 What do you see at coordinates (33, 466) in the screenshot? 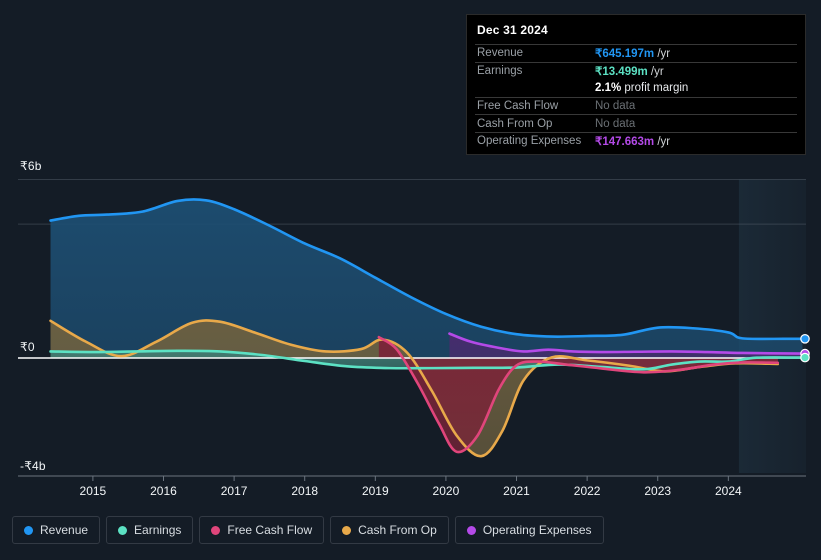
I see `y-axis-label-bottom: -₹4b` at bounding box center [33, 466].